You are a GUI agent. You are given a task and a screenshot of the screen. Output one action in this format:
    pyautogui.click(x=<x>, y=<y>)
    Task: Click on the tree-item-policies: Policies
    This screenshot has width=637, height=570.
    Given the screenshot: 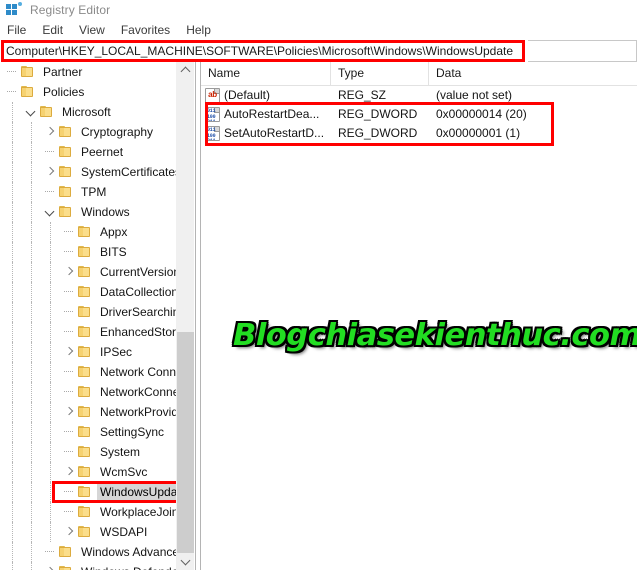 What is the action you would take?
    pyautogui.click(x=97, y=92)
    